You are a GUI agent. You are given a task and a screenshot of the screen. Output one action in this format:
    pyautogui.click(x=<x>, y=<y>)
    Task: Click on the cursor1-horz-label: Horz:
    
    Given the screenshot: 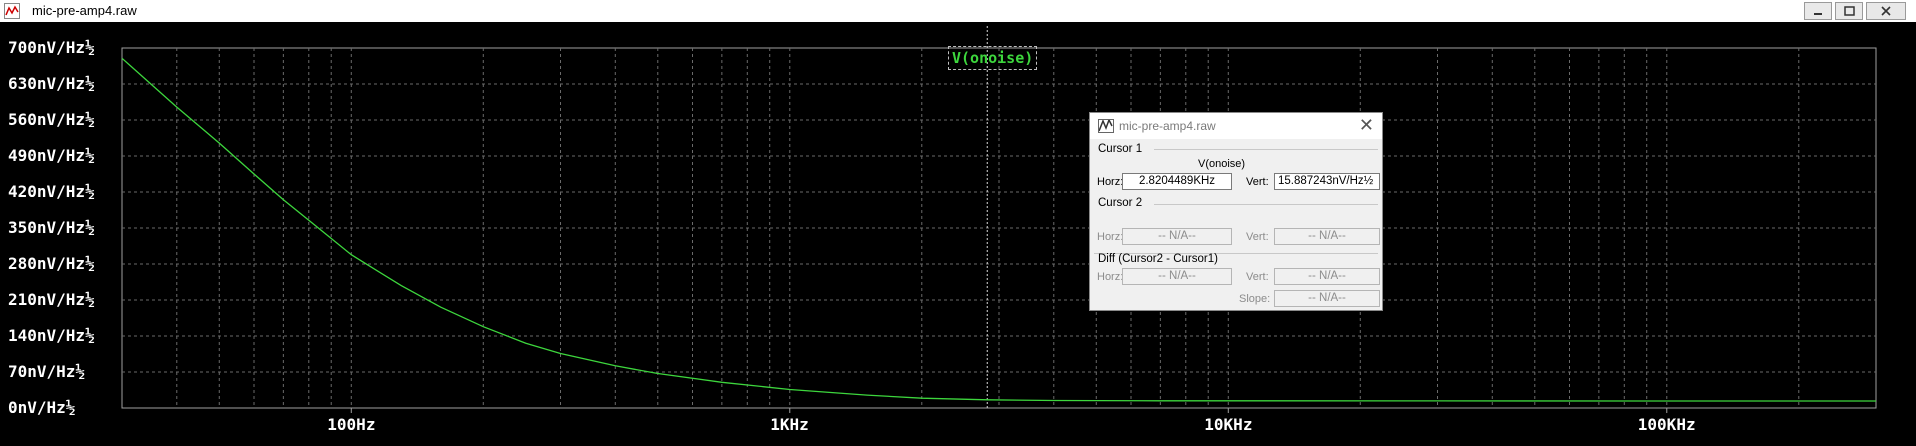 What is the action you would take?
    pyautogui.click(x=1110, y=182)
    